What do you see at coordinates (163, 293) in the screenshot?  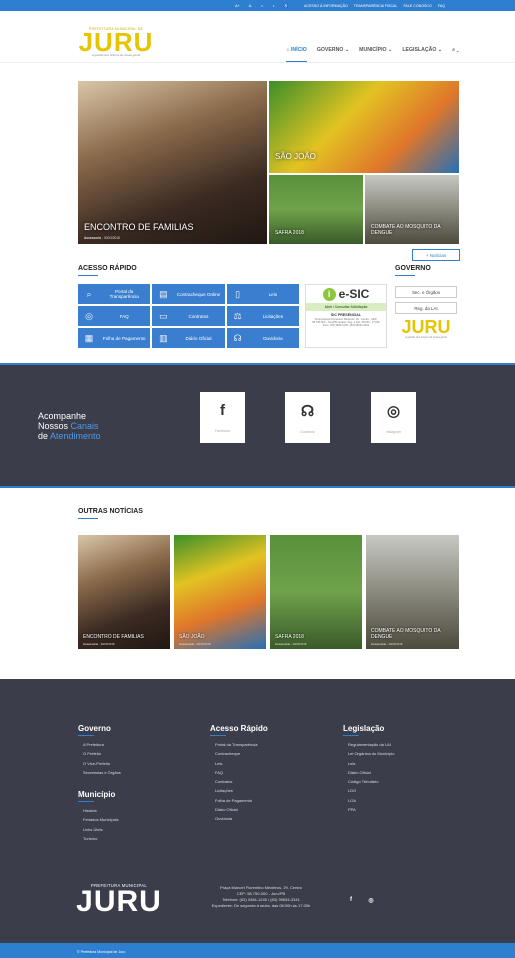 I see `paycheck-icon: ▤` at bounding box center [163, 293].